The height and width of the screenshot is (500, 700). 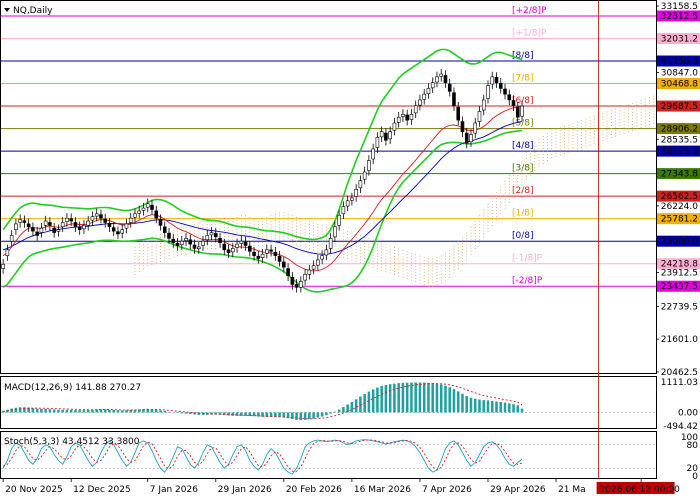 What do you see at coordinates (91, 388) in the screenshot?
I see `macd-main-value: 141.88` at bounding box center [91, 388].